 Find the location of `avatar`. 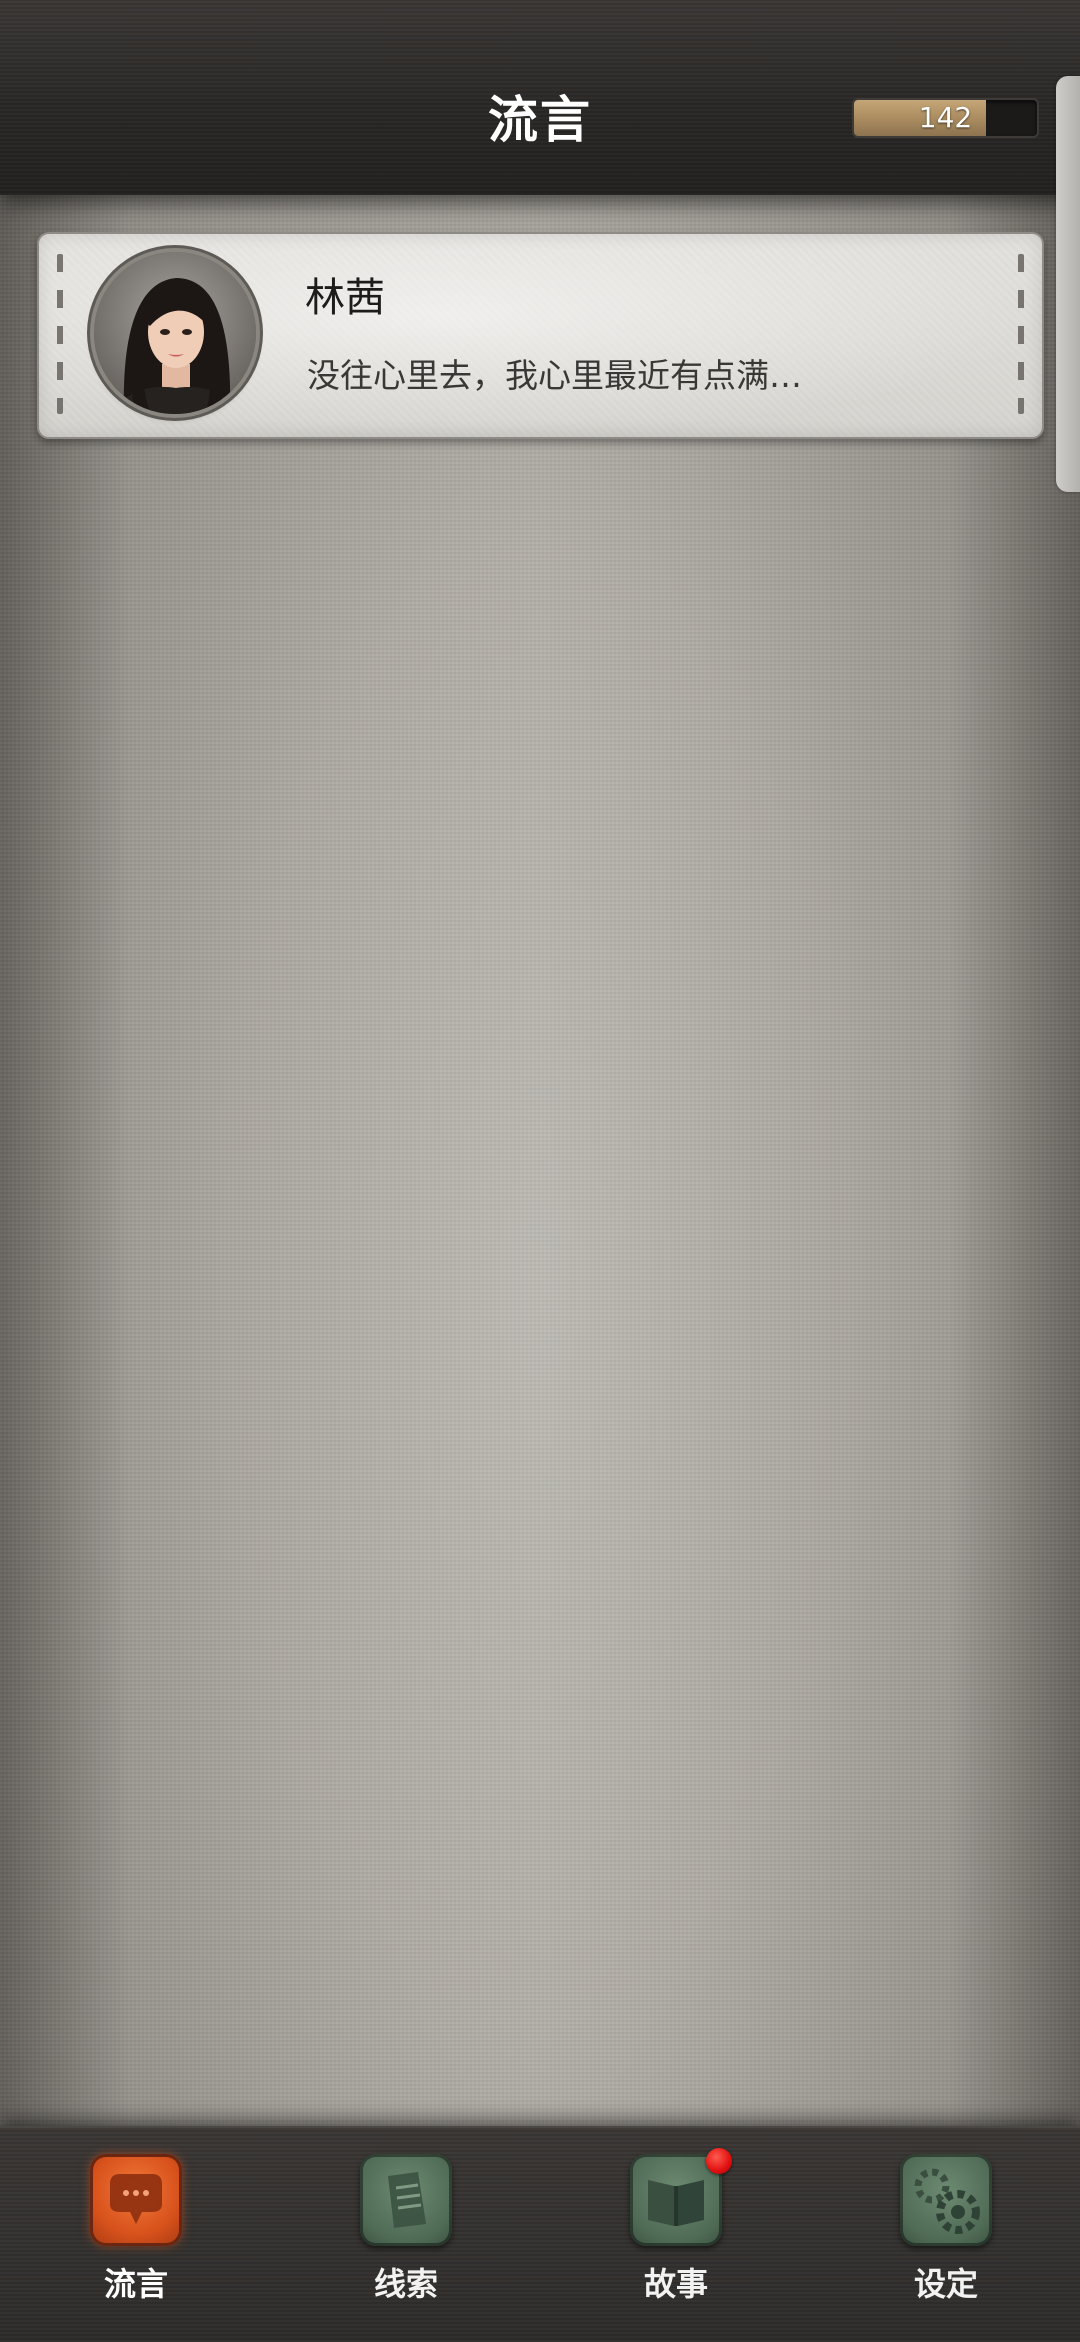

avatar is located at coordinates (175, 333).